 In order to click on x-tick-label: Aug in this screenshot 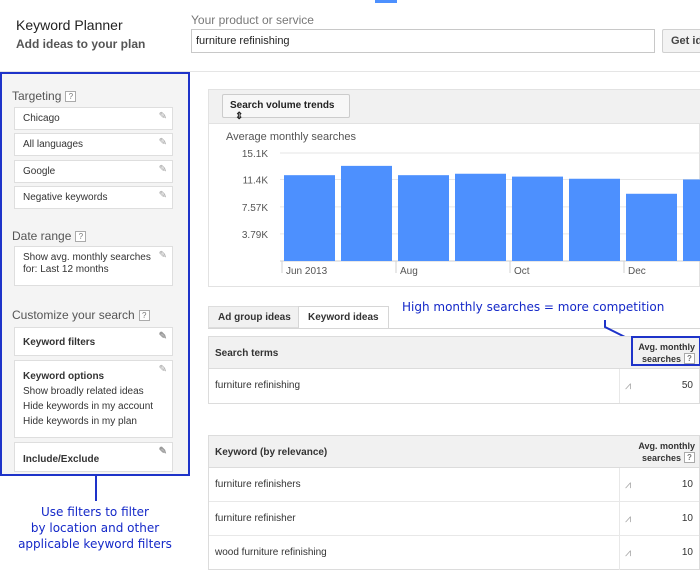, I will do `click(409, 271)`.